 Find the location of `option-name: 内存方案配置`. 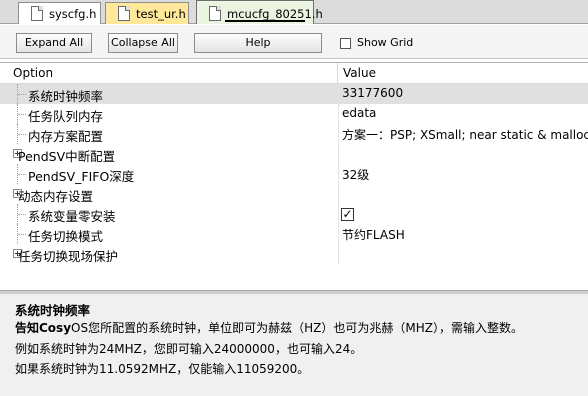

option-name: 内存方案配置 is located at coordinates (66, 136).